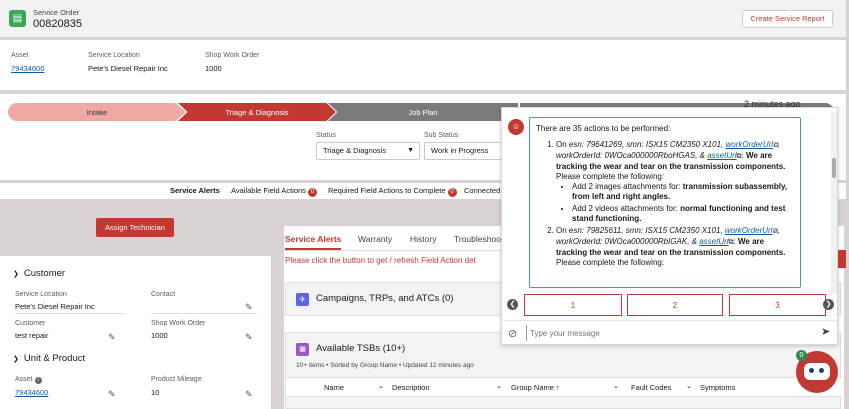 The height and width of the screenshot is (409, 849). I want to click on service-alerts-heading: Service Alerts, so click(195, 190).